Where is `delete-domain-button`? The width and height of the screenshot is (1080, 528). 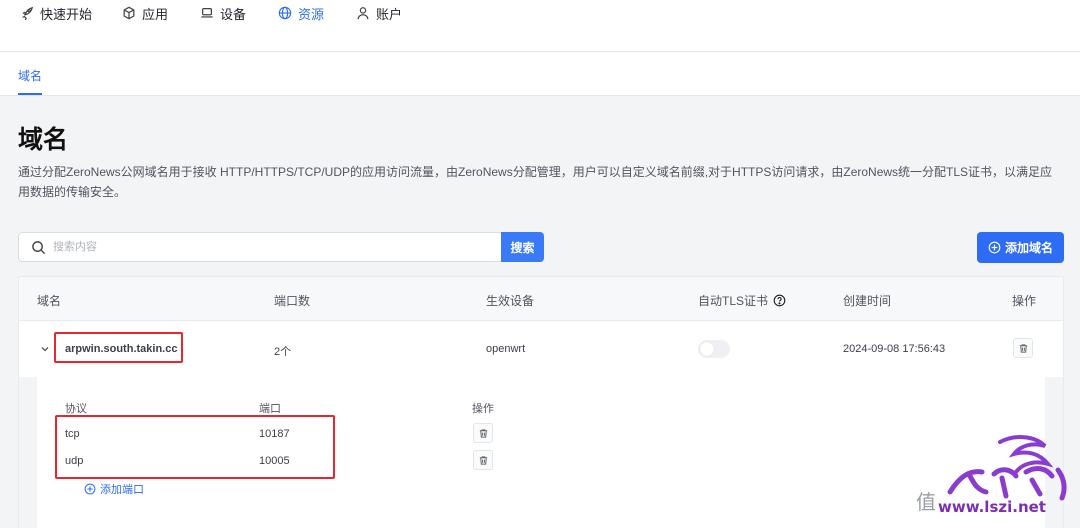
delete-domain-button is located at coordinates (1023, 348).